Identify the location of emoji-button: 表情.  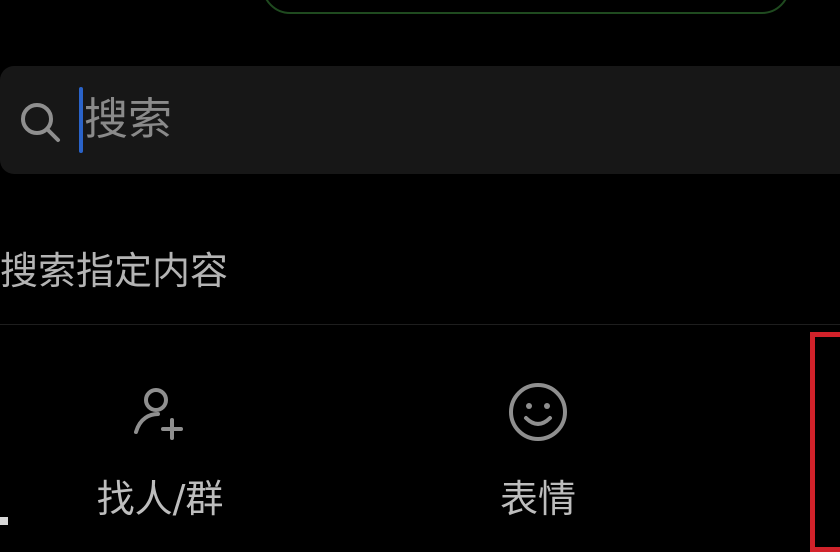
(538, 451).